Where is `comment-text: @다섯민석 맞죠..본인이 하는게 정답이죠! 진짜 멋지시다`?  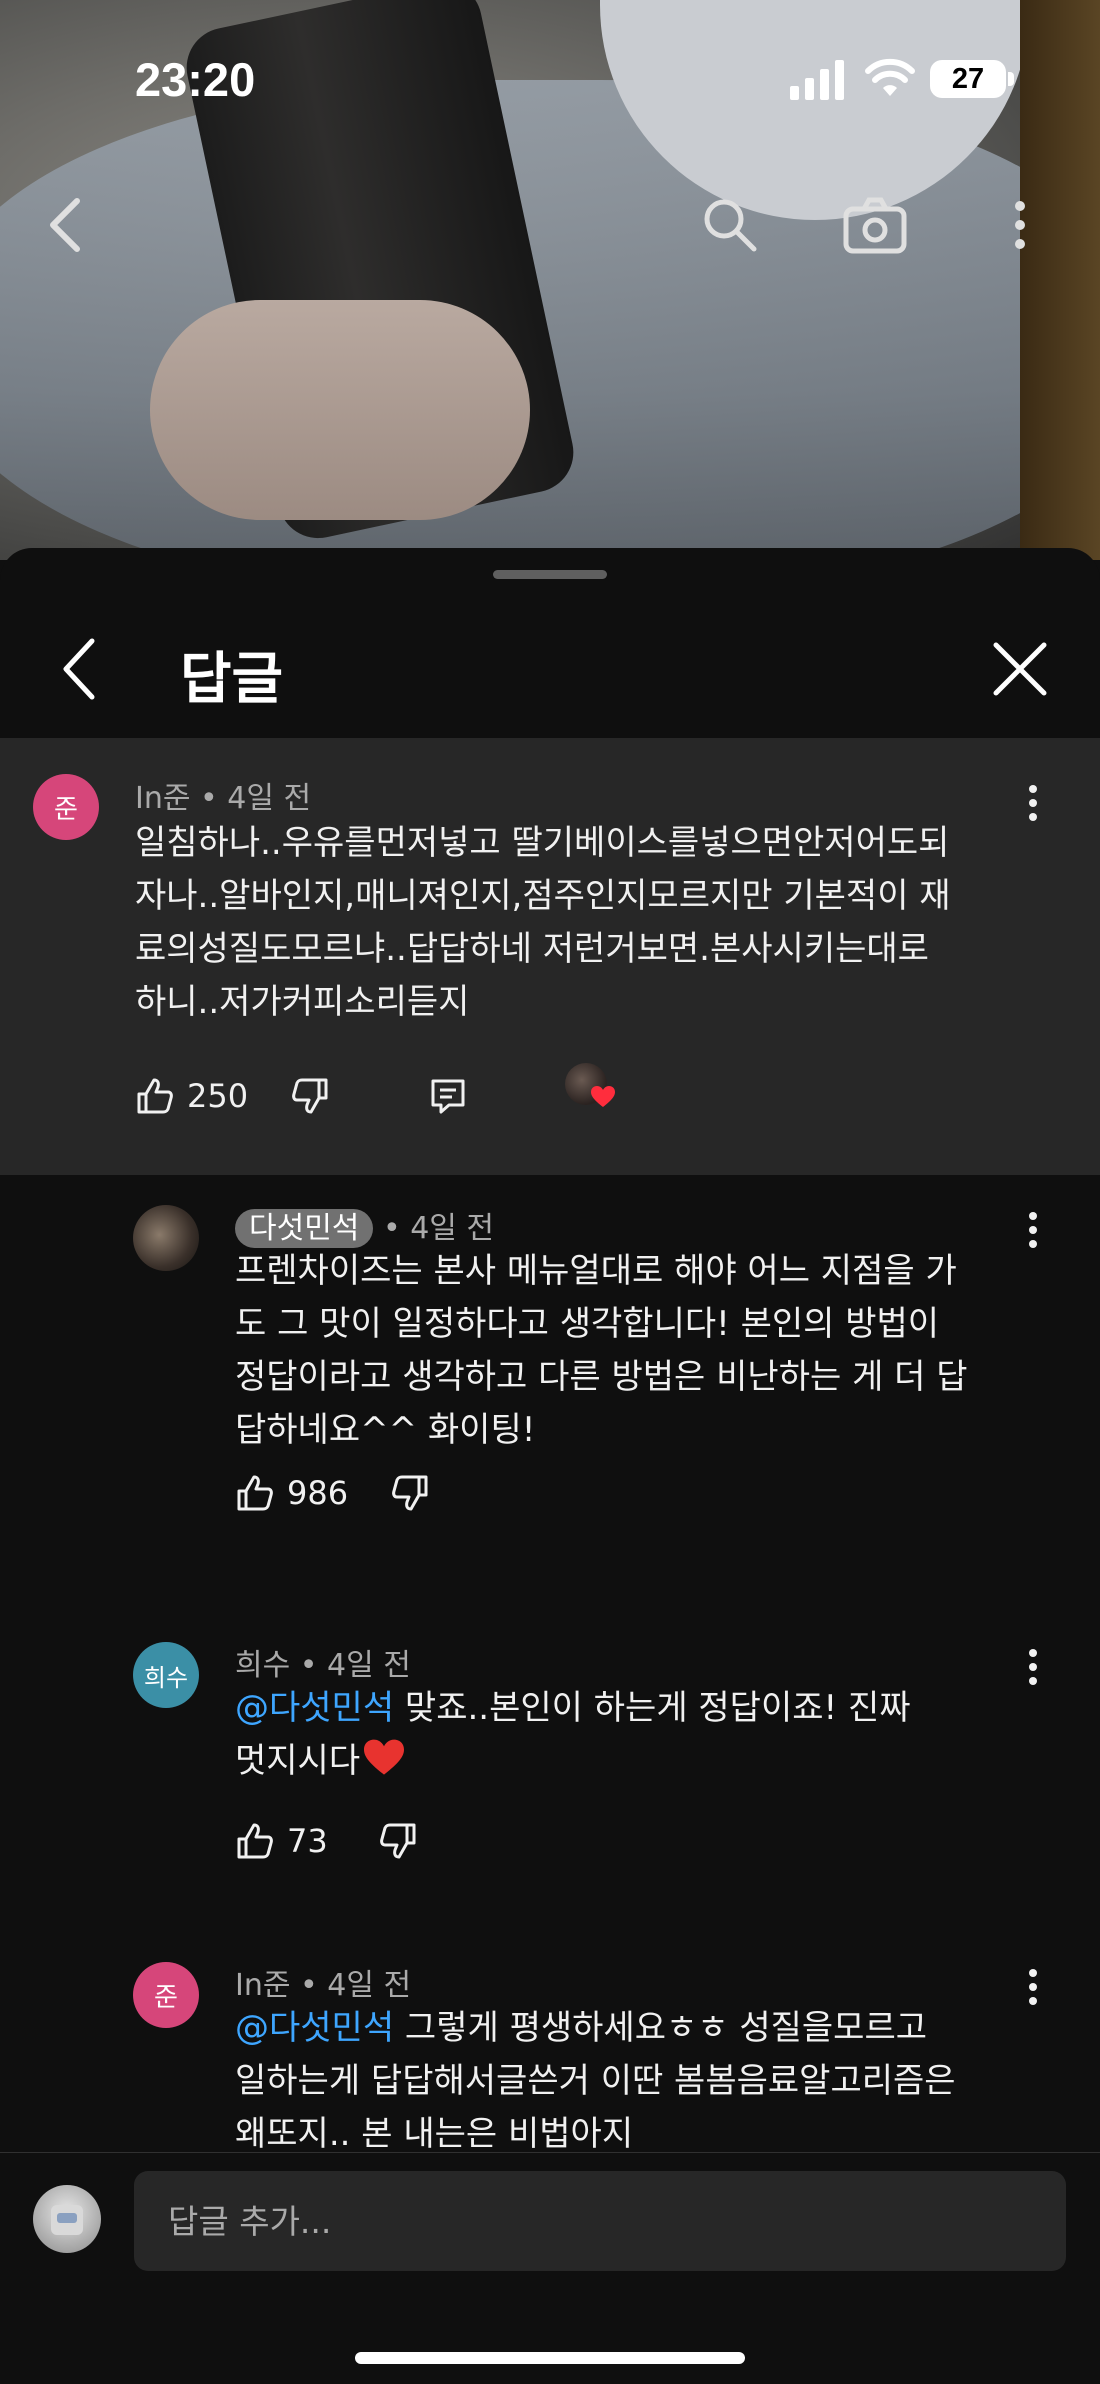
comment-text: @다섯민석 맞죠..본인이 하는게 정답이죠! 진짜 멋지시다 is located at coordinates (573, 1735).